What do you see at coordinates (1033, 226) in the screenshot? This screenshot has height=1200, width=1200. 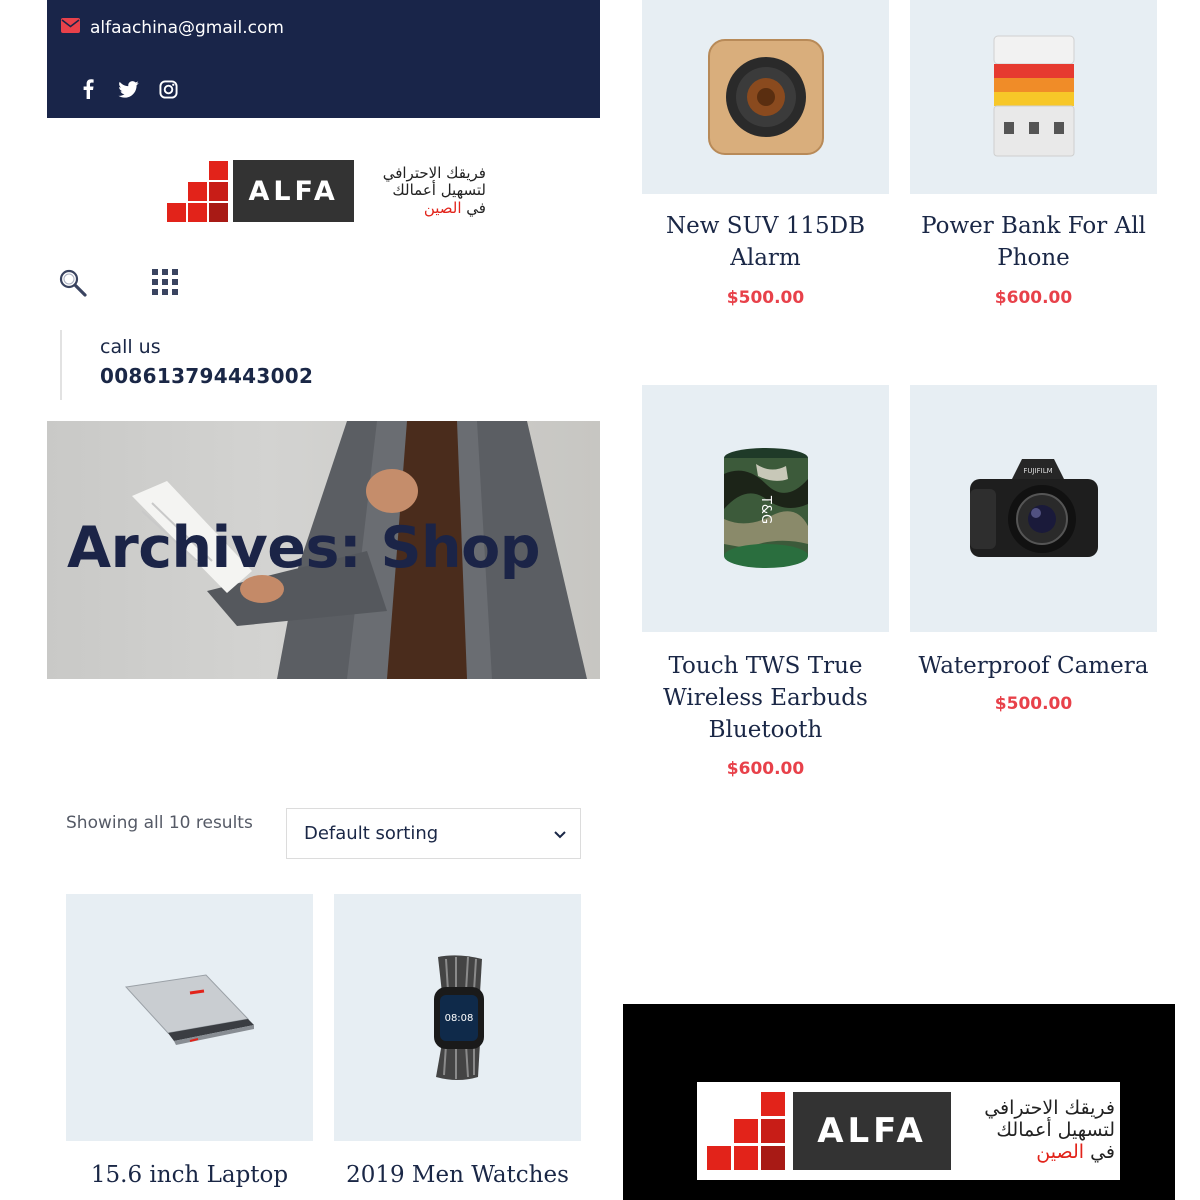 I see `product-title-line: Power Bank For All` at bounding box center [1033, 226].